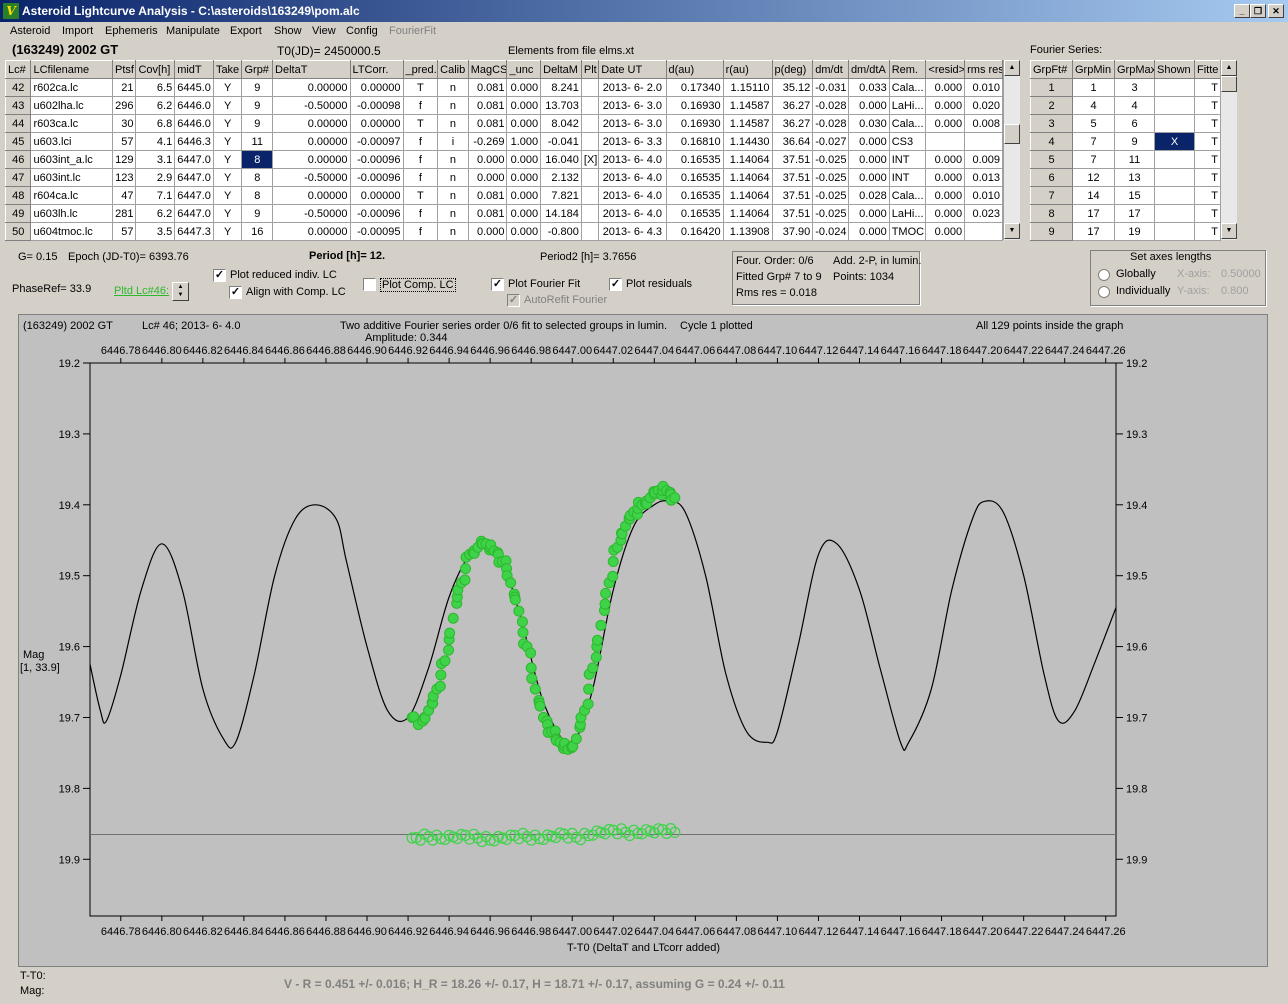 The image size is (1288, 1004). I want to click on x-tick-label-bottom: 6447.26, so click(1106, 932).